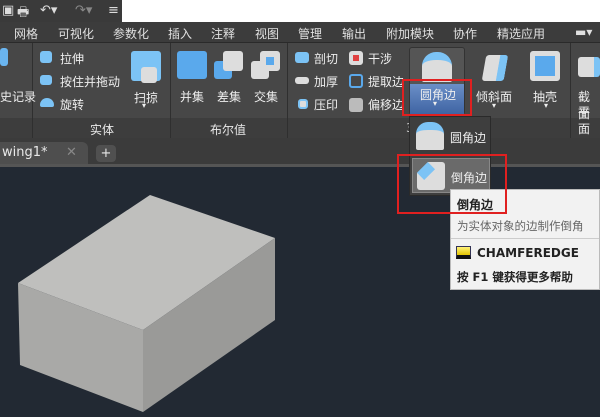 The width and height of the screenshot is (600, 417). I want to click on revolve-icon, so click(47, 102).